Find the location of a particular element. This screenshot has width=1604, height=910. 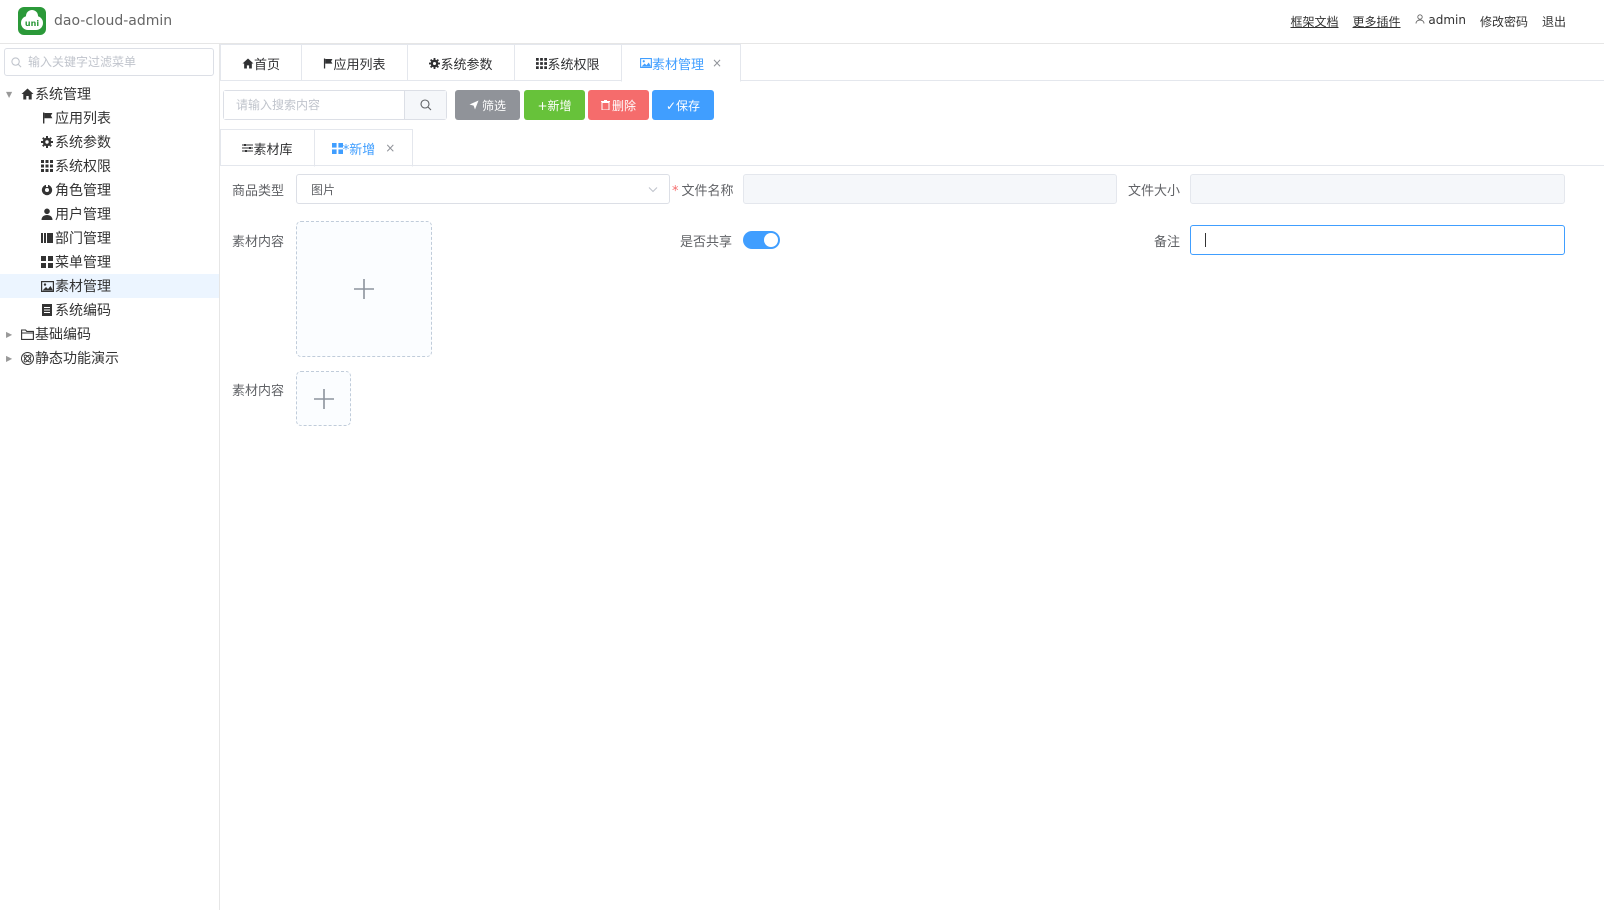

file-name-input is located at coordinates (930, 189).